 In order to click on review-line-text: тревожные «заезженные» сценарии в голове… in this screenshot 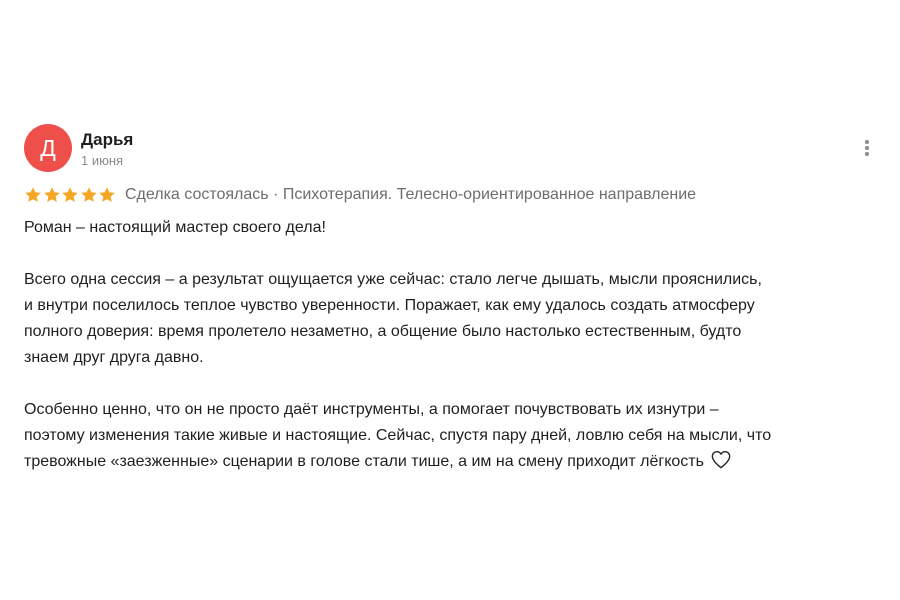, I will do `click(364, 461)`.